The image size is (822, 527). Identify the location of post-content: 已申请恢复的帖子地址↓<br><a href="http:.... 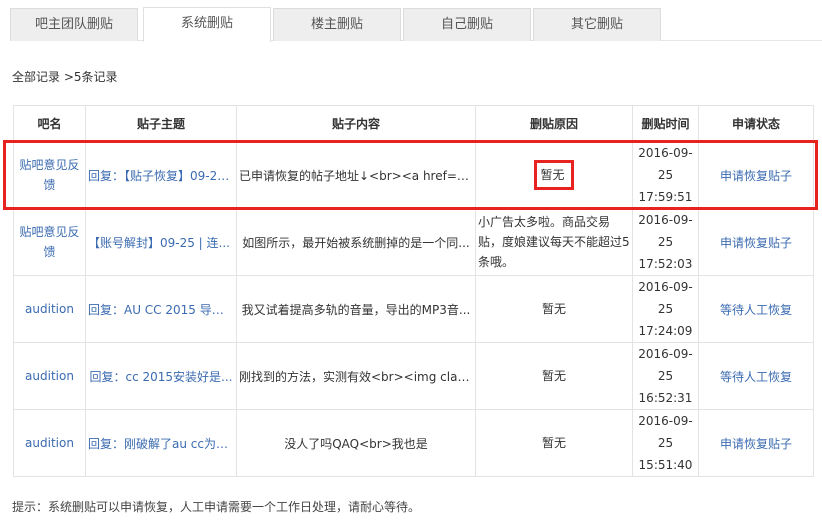
(357, 175).